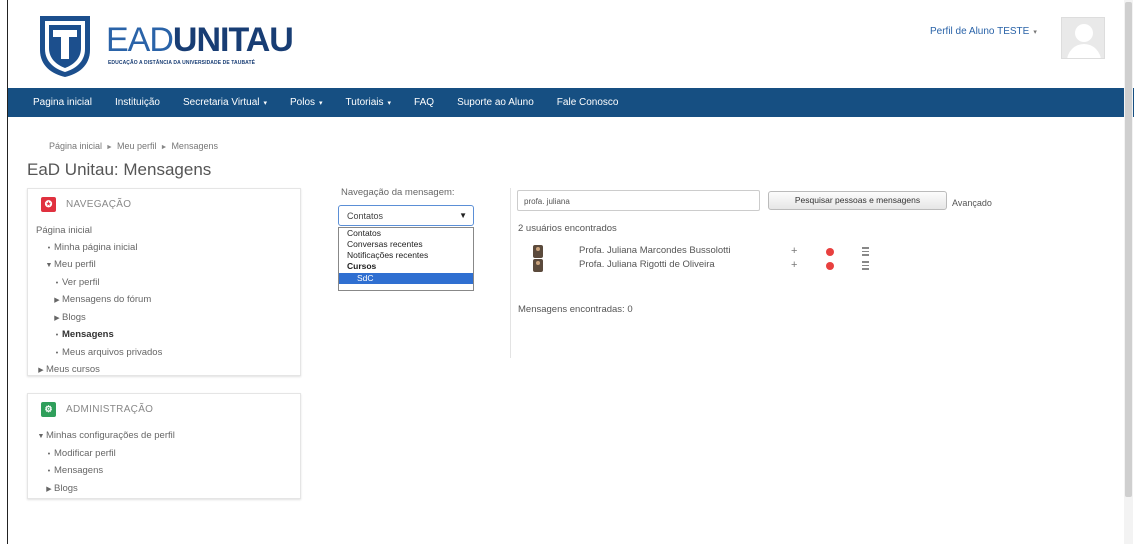 Image resolution: width=1142 pixels, height=544 pixels. What do you see at coordinates (647, 264) in the screenshot?
I see `user-name-link: Profa. Juliana Rigotti de Oliveira` at bounding box center [647, 264].